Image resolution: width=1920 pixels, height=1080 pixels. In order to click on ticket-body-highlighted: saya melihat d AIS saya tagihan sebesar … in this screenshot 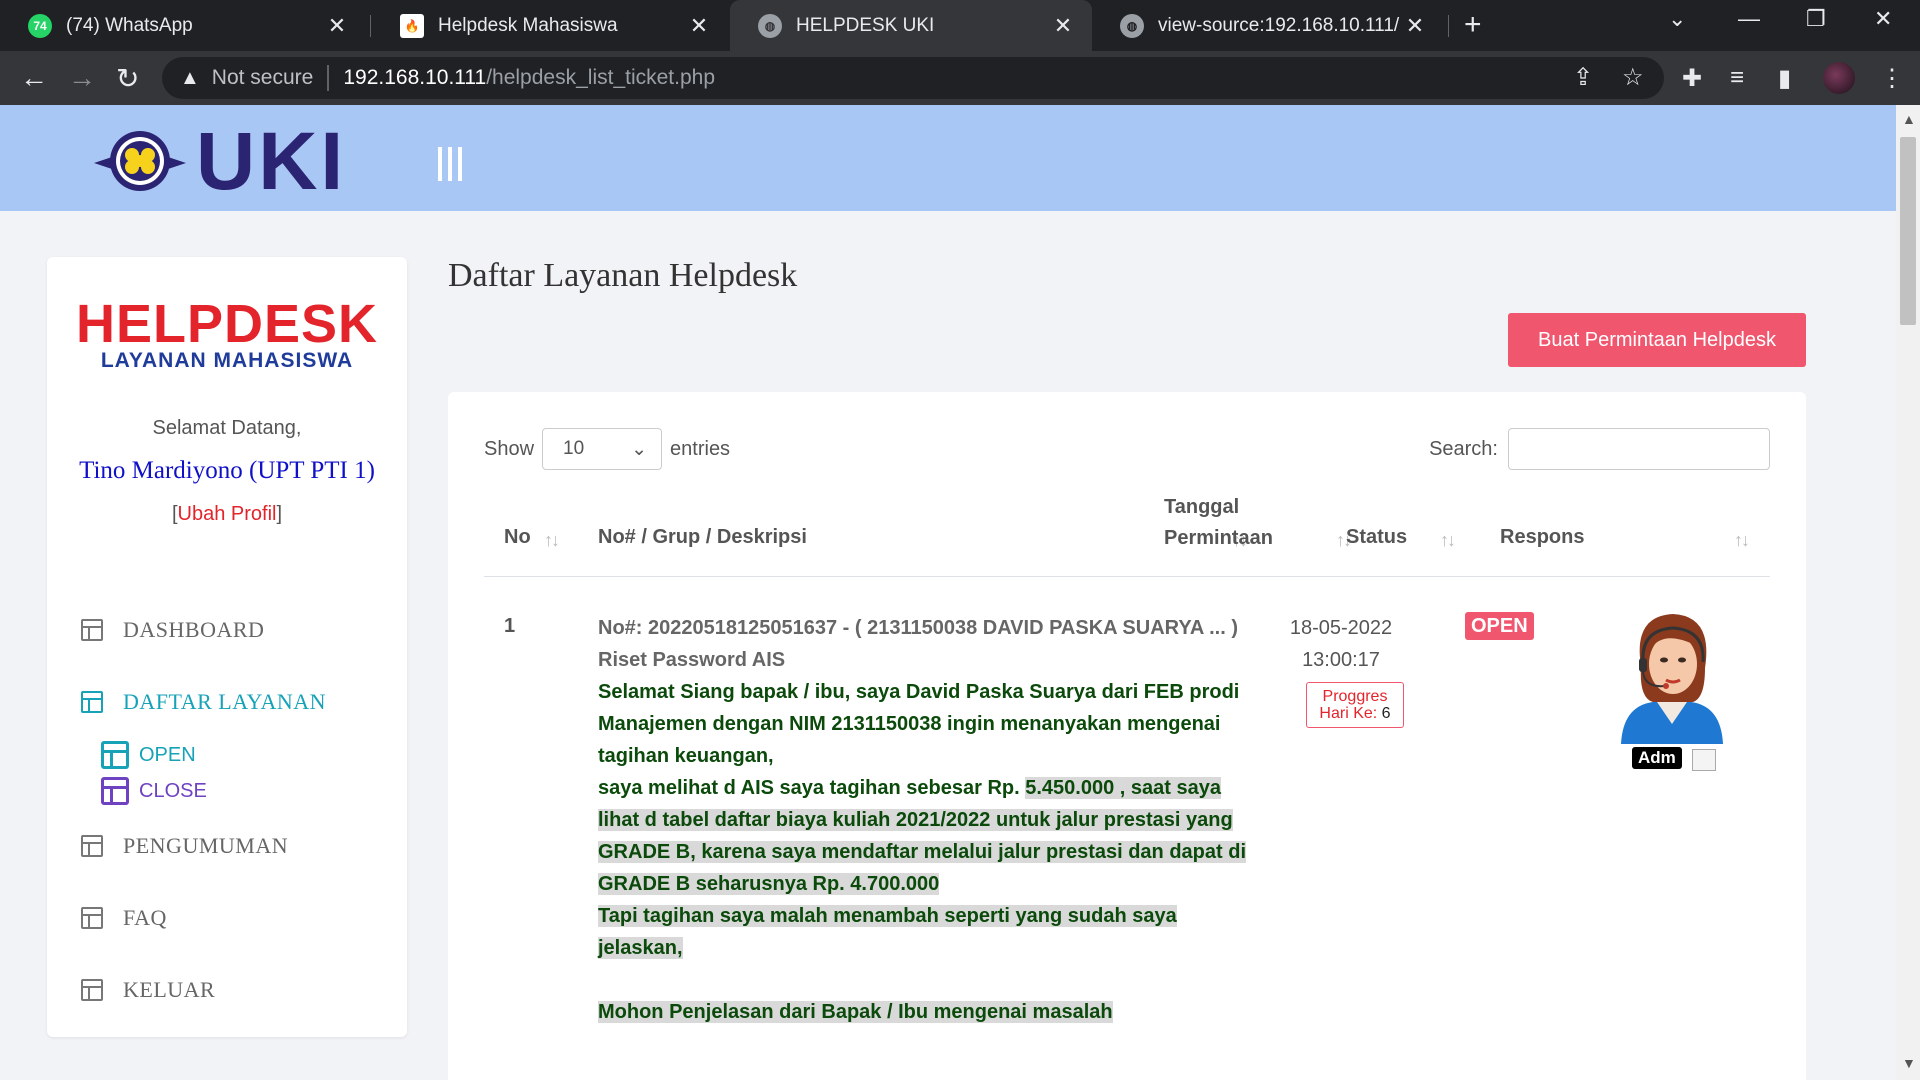, I will do `click(928, 836)`.